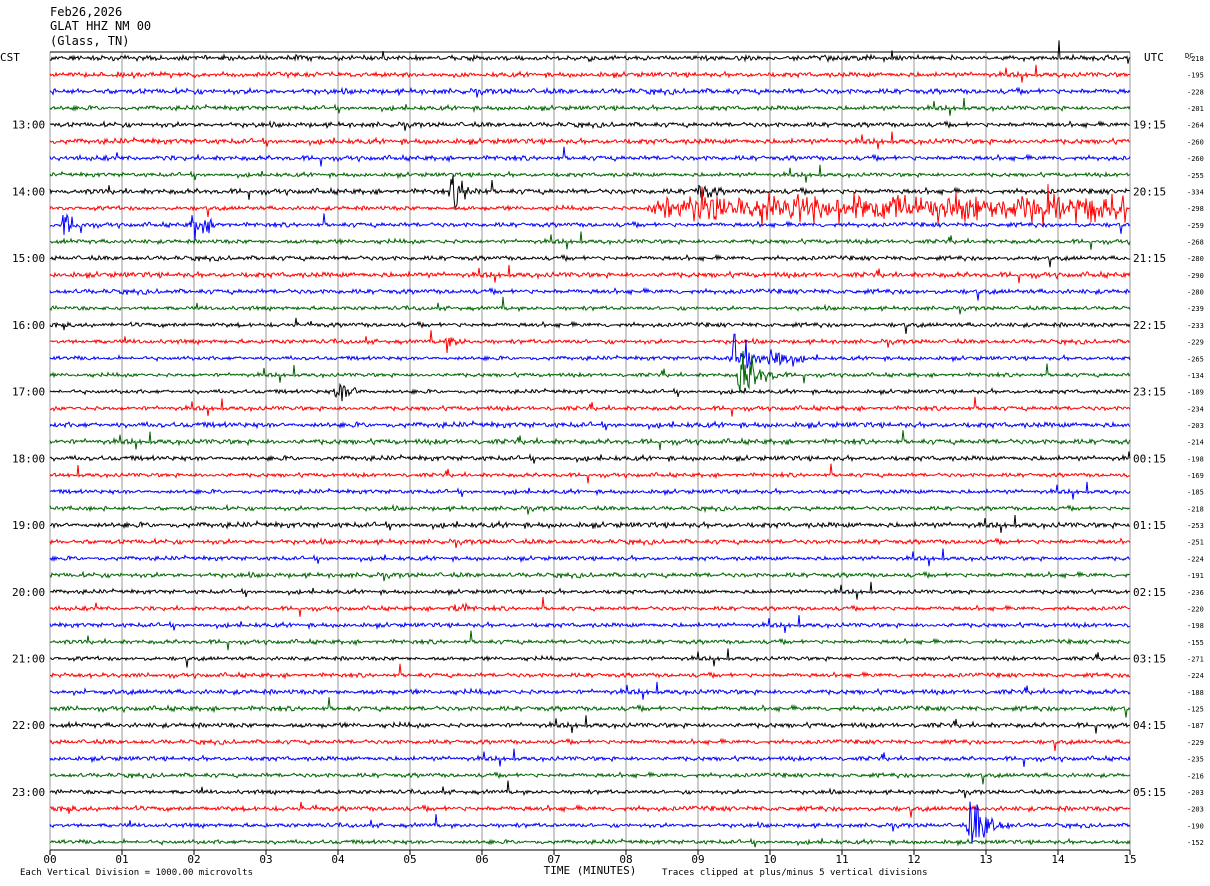 Image resolution: width=1210 pixels, height=886 pixels. Describe the element at coordinates (1195, 776) in the screenshot. I see `dc-offset-label: -216` at that location.